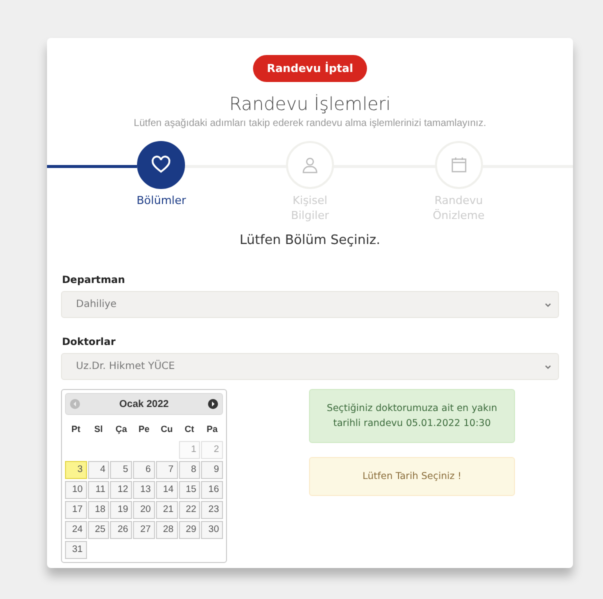 Image resolution: width=603 pixels, height=599 pixels. Describe the element at coordinates (167, 470) in the screenshot. I see `calendar-day: 7` at that location.